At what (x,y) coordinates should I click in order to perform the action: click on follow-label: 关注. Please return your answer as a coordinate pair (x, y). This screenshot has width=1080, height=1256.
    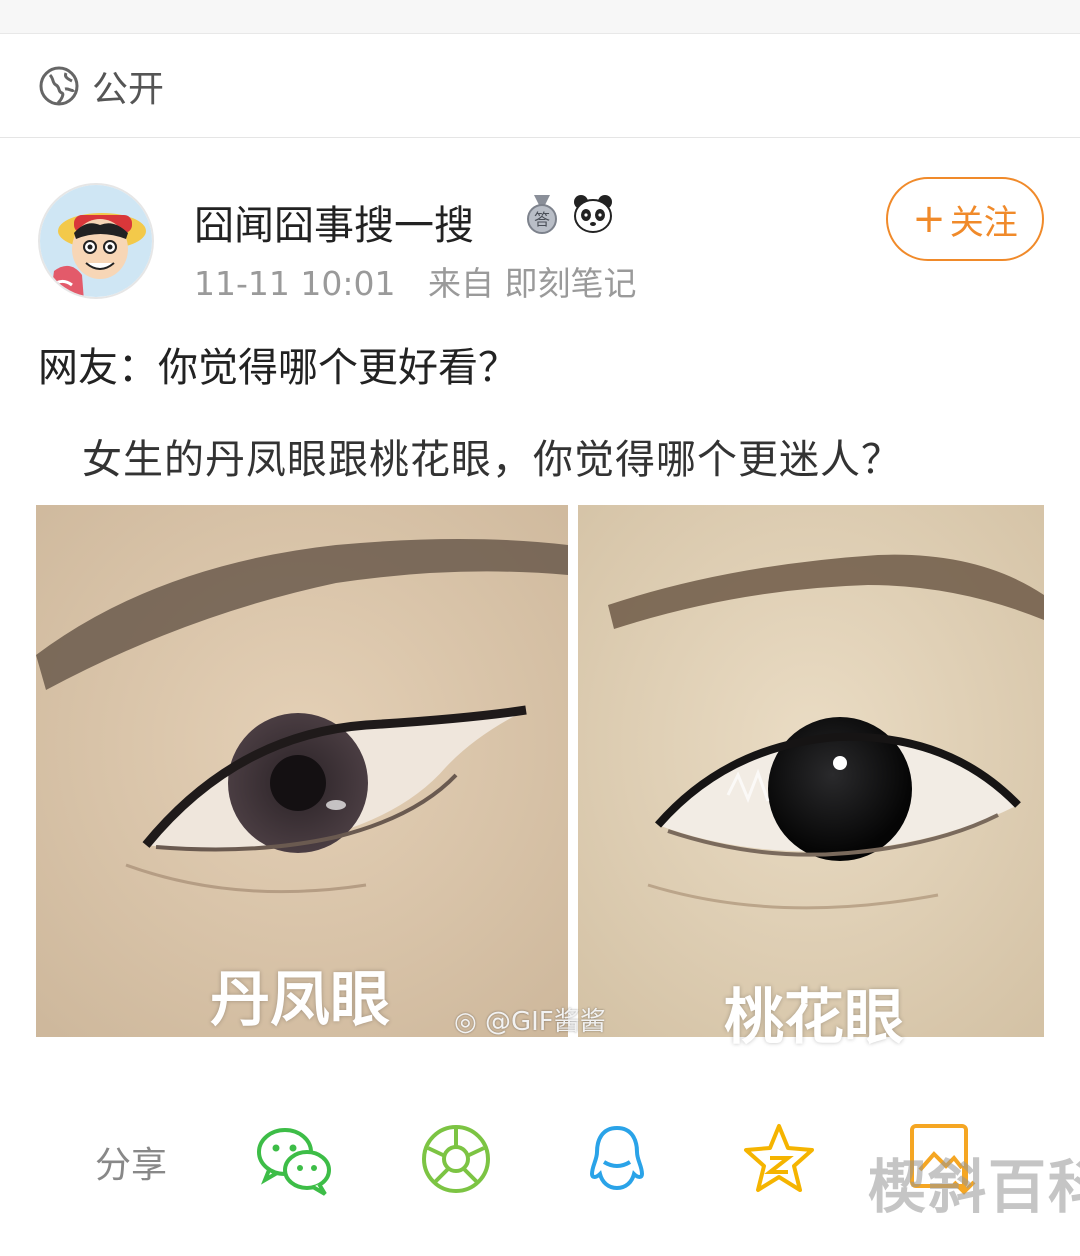
    Looking at the image, I should click on (983, 222).